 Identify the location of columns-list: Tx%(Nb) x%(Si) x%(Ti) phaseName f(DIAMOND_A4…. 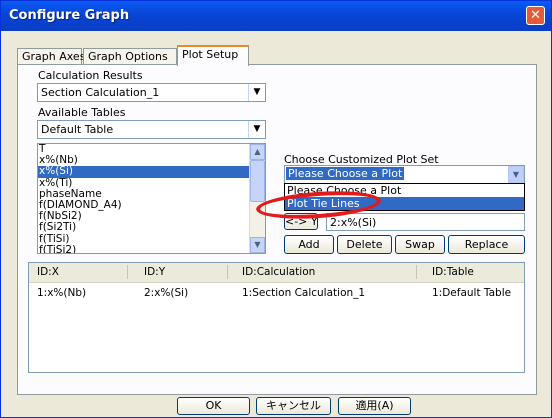
(151, 198).